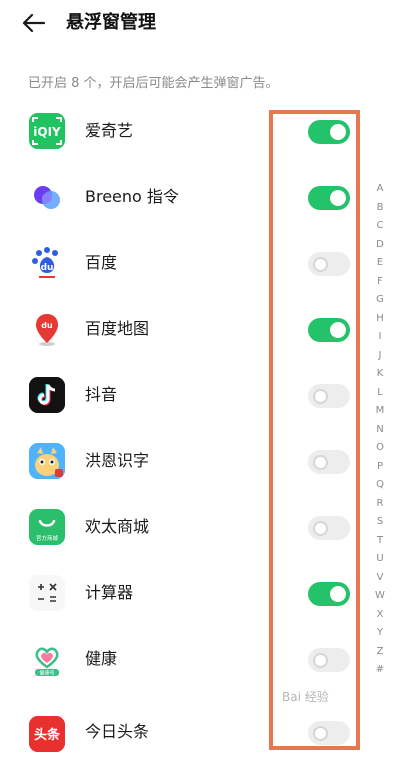  I want to click on toggle-toutiao, so click(329, 733).